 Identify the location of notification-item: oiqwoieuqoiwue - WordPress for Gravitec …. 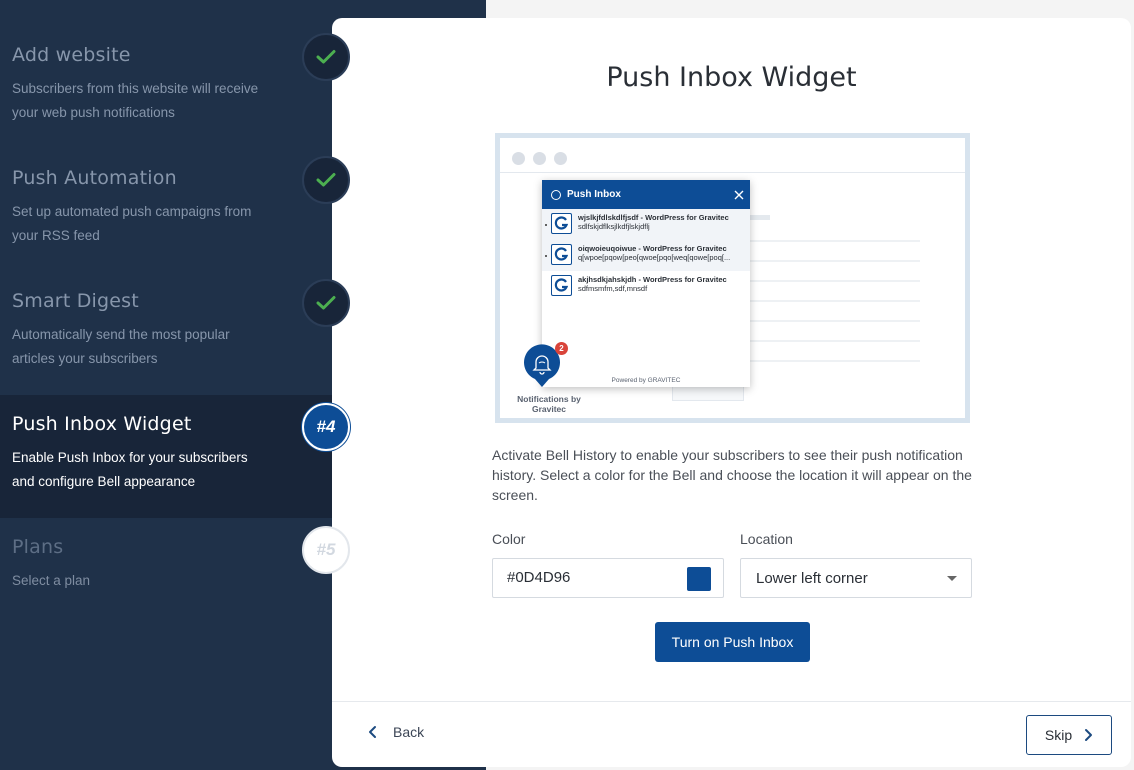
(646, 255).